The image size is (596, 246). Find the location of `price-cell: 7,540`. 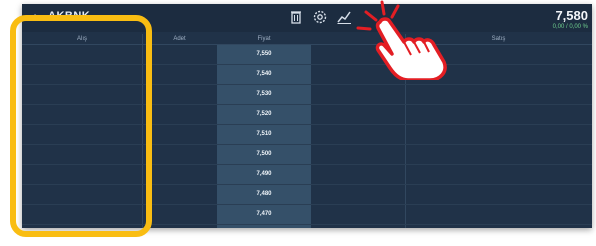

price-cell: 7,540 is located at coordinates (264, 74).